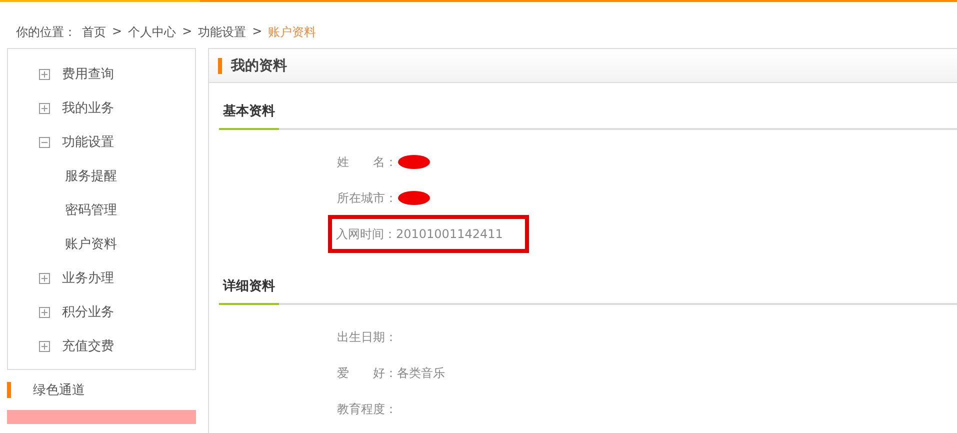  Describe the element at coordinates (94, 32) in the screenshot. I see `breadcrumb-link: 首页` at that location.